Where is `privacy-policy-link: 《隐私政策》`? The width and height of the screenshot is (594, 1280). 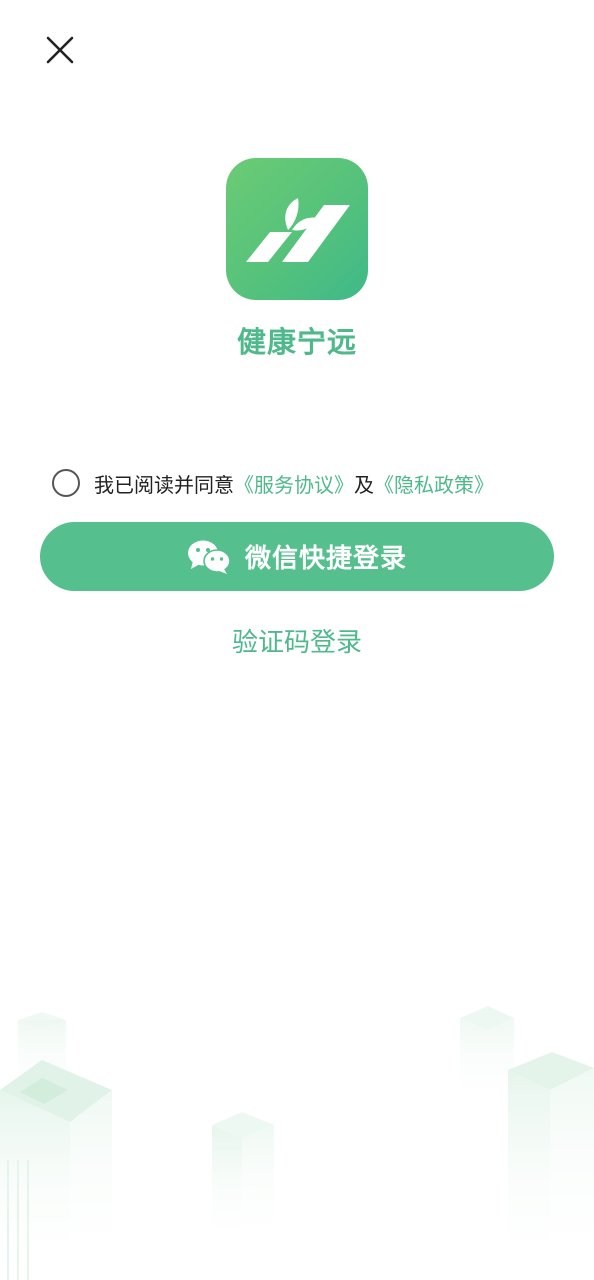
privacy-policy-link: 《隐私政策》 is located at coordinates (434, 483).